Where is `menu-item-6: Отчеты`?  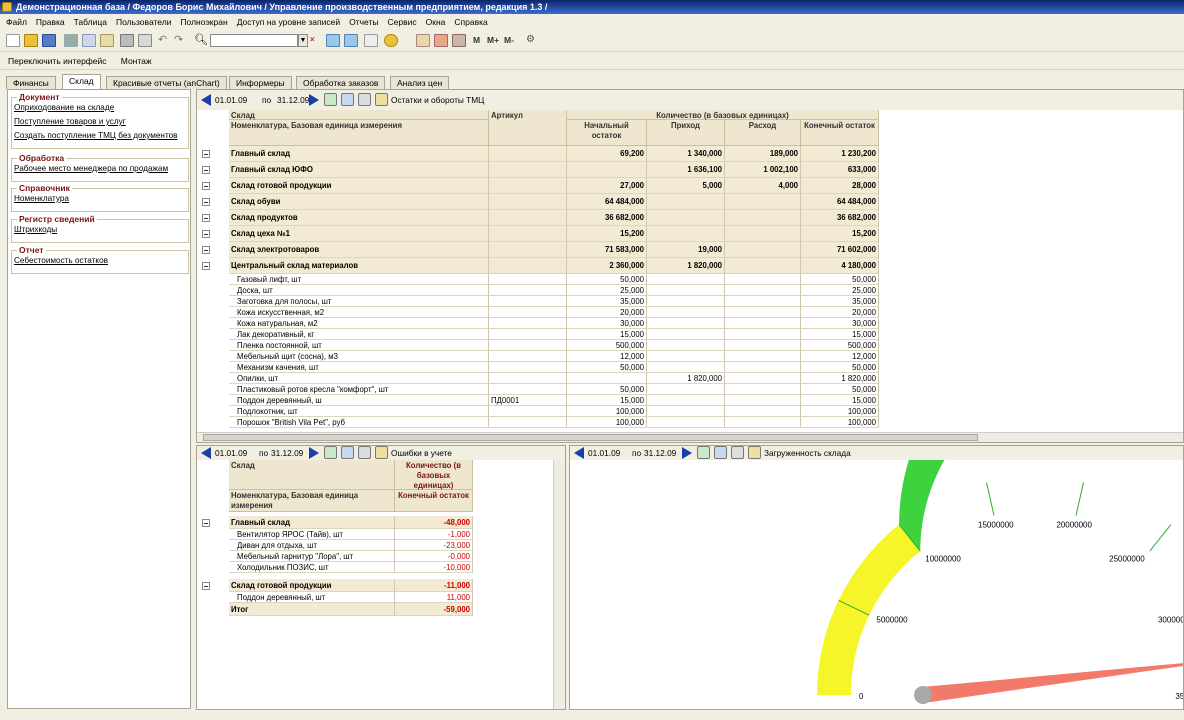 menu-item-6: Отчеты is located at coordinates (363, 22).